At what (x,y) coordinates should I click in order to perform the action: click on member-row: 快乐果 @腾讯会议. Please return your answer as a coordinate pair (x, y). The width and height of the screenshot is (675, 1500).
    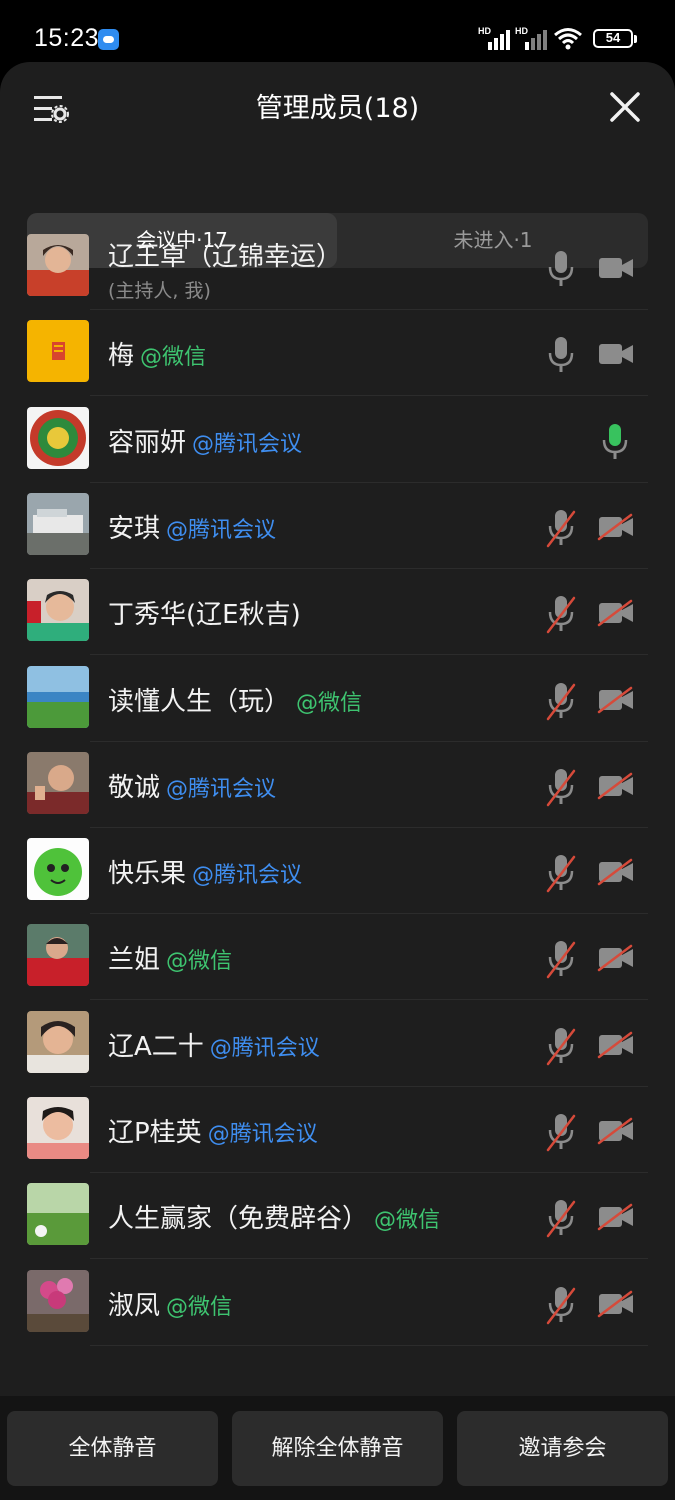
    Looking at the image, I should click on (337, 871).